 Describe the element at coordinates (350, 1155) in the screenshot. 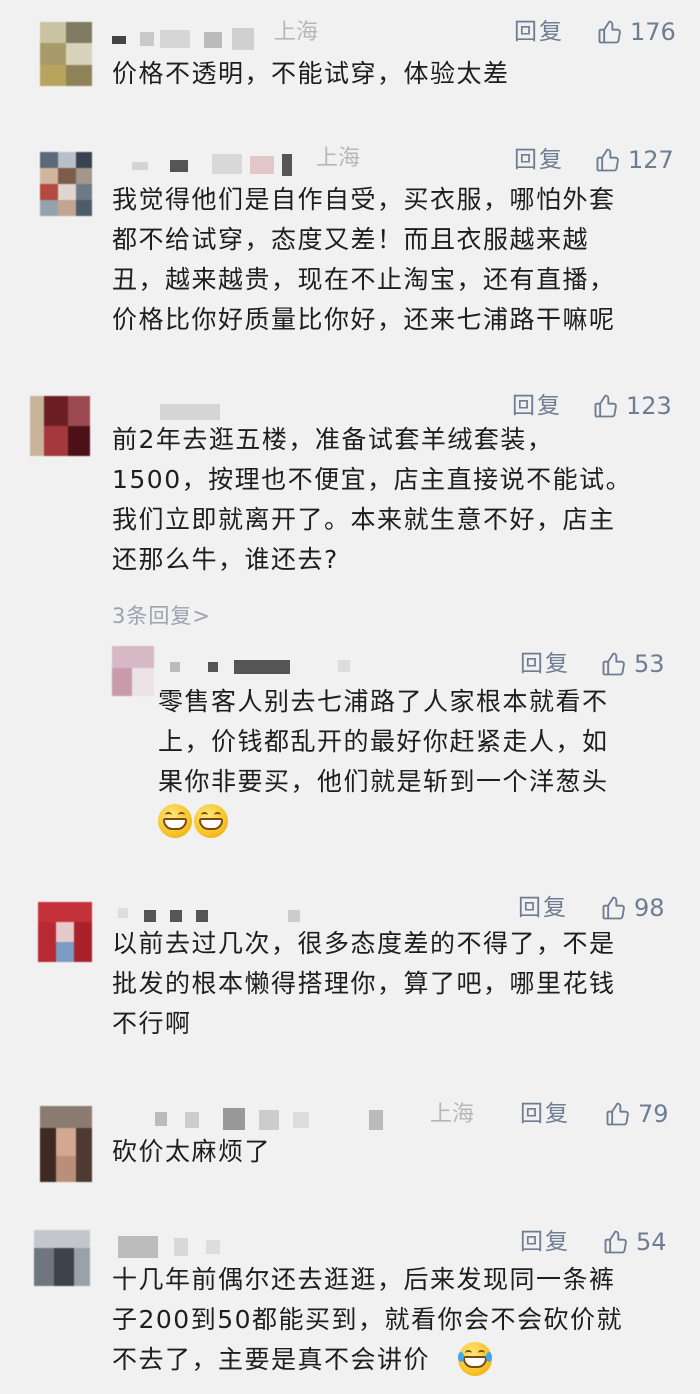

I see `comment-item: 上海 回复 79 砍价太麻烦了` at that location.